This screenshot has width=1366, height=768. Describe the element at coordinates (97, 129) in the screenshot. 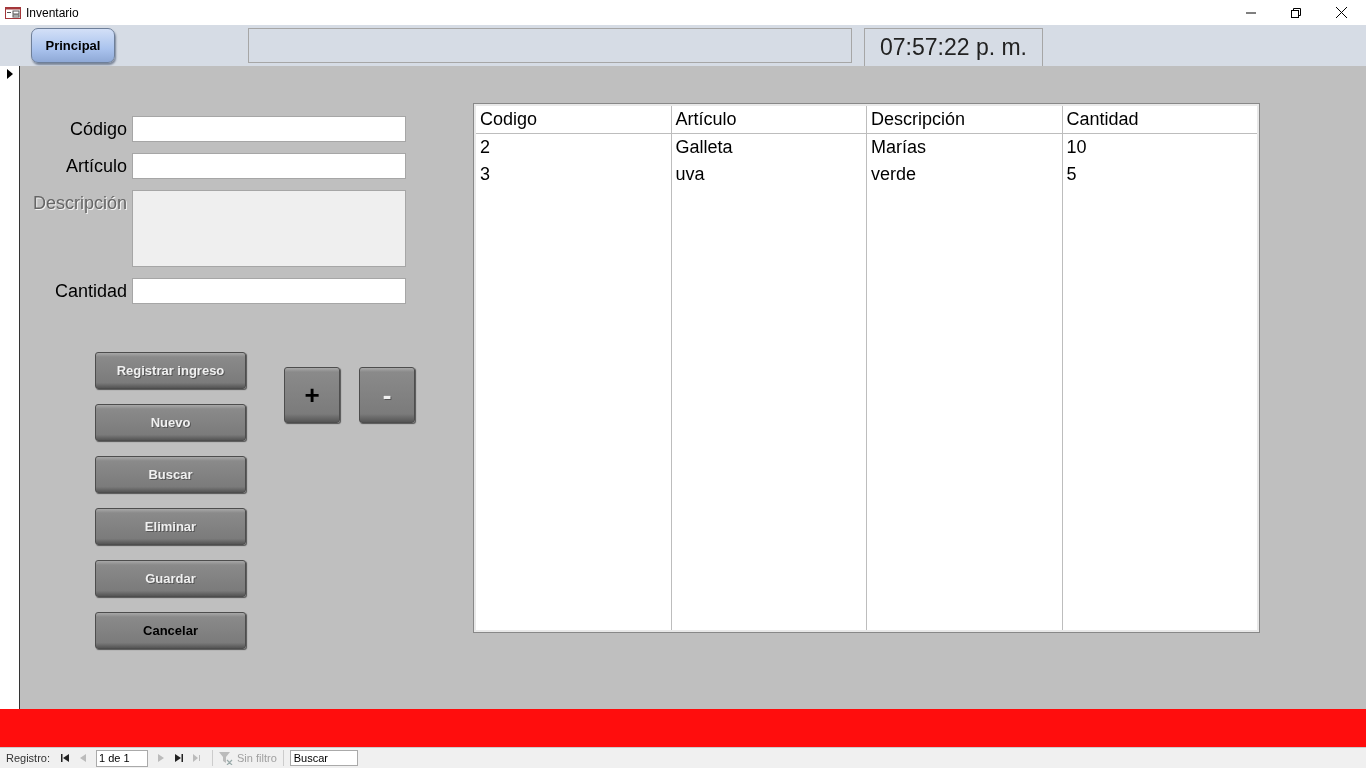

I see `field-label: Código` at that location.